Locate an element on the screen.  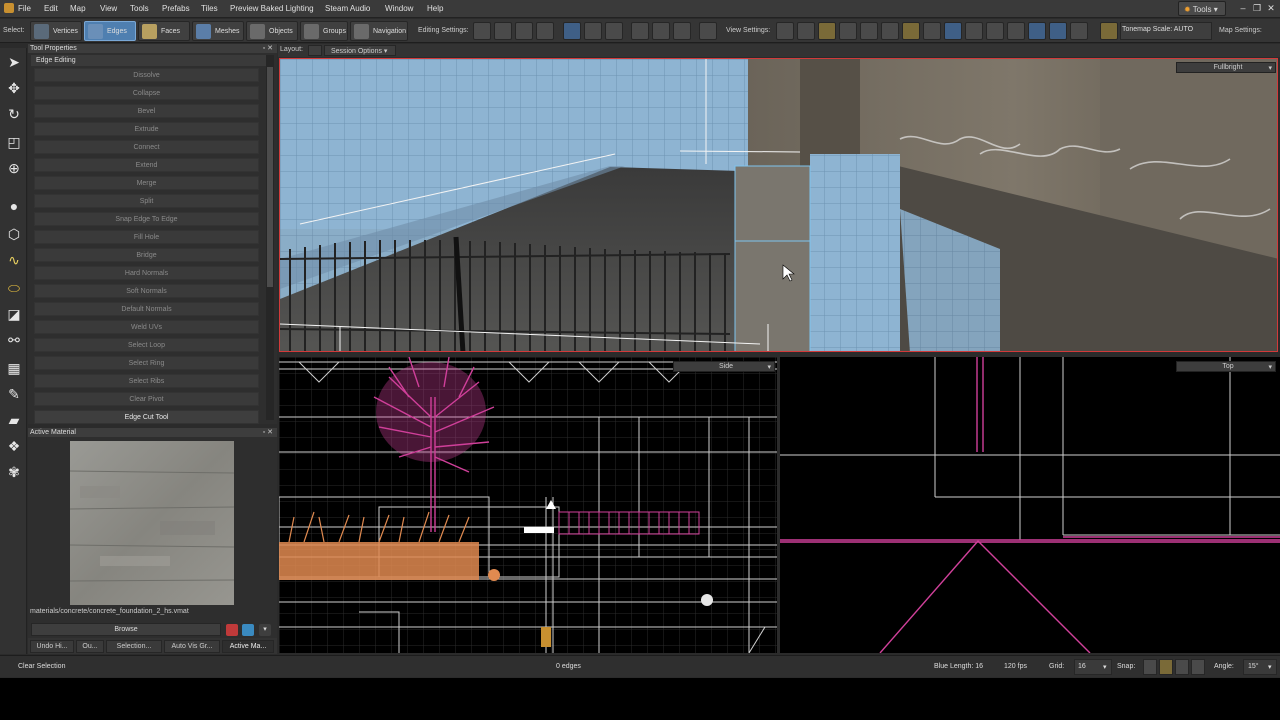
snap-icon is located at coordinates (482, 31).